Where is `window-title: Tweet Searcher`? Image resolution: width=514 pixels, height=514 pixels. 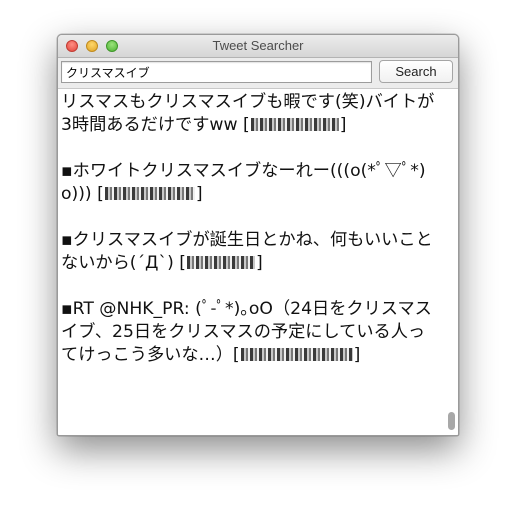 window-title: Tweet Searcher is located at coordinates (258, 45).